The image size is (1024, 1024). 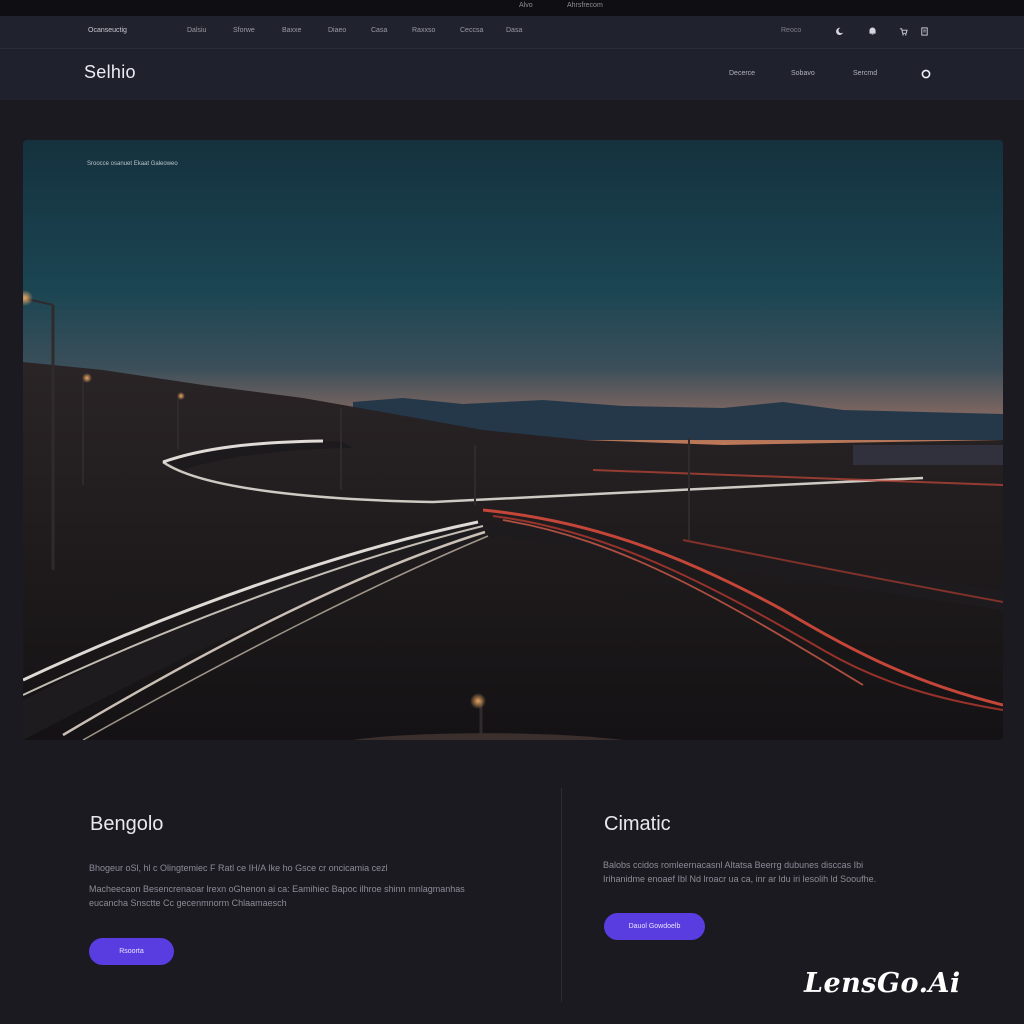 I want to click on top-nav-utility-link: Reoco, so click(x=791, y=30).